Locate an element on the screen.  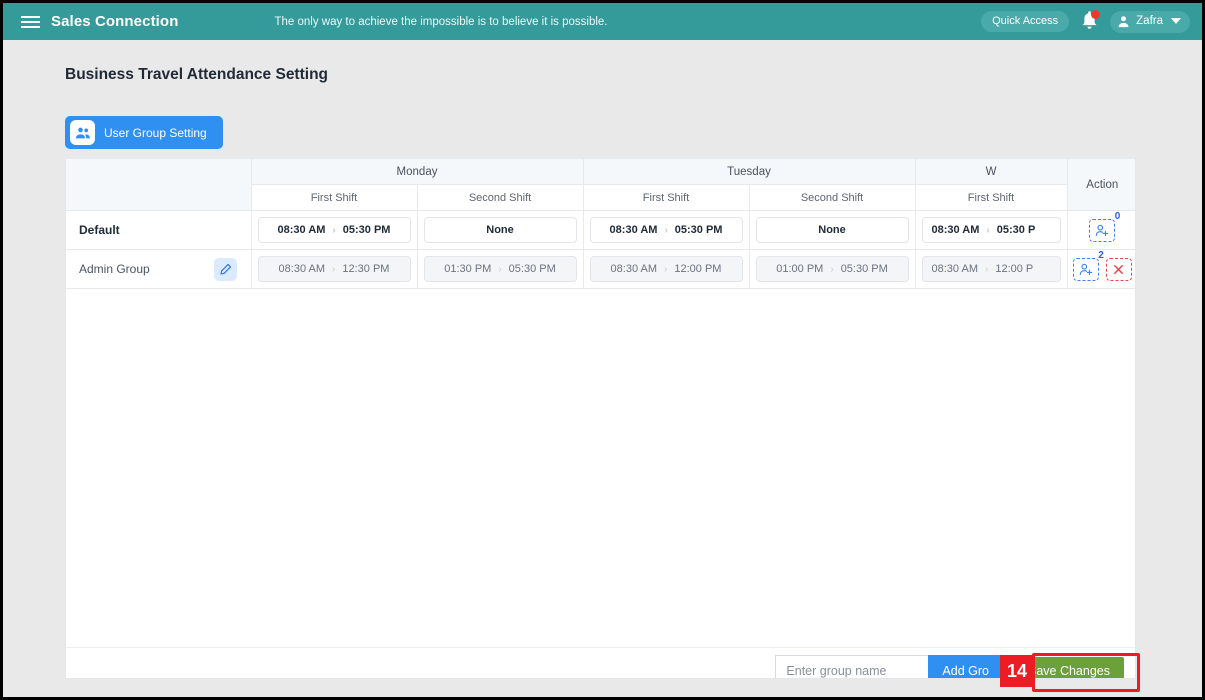
chevron-down-icon is located at coordinates (1176, 21).